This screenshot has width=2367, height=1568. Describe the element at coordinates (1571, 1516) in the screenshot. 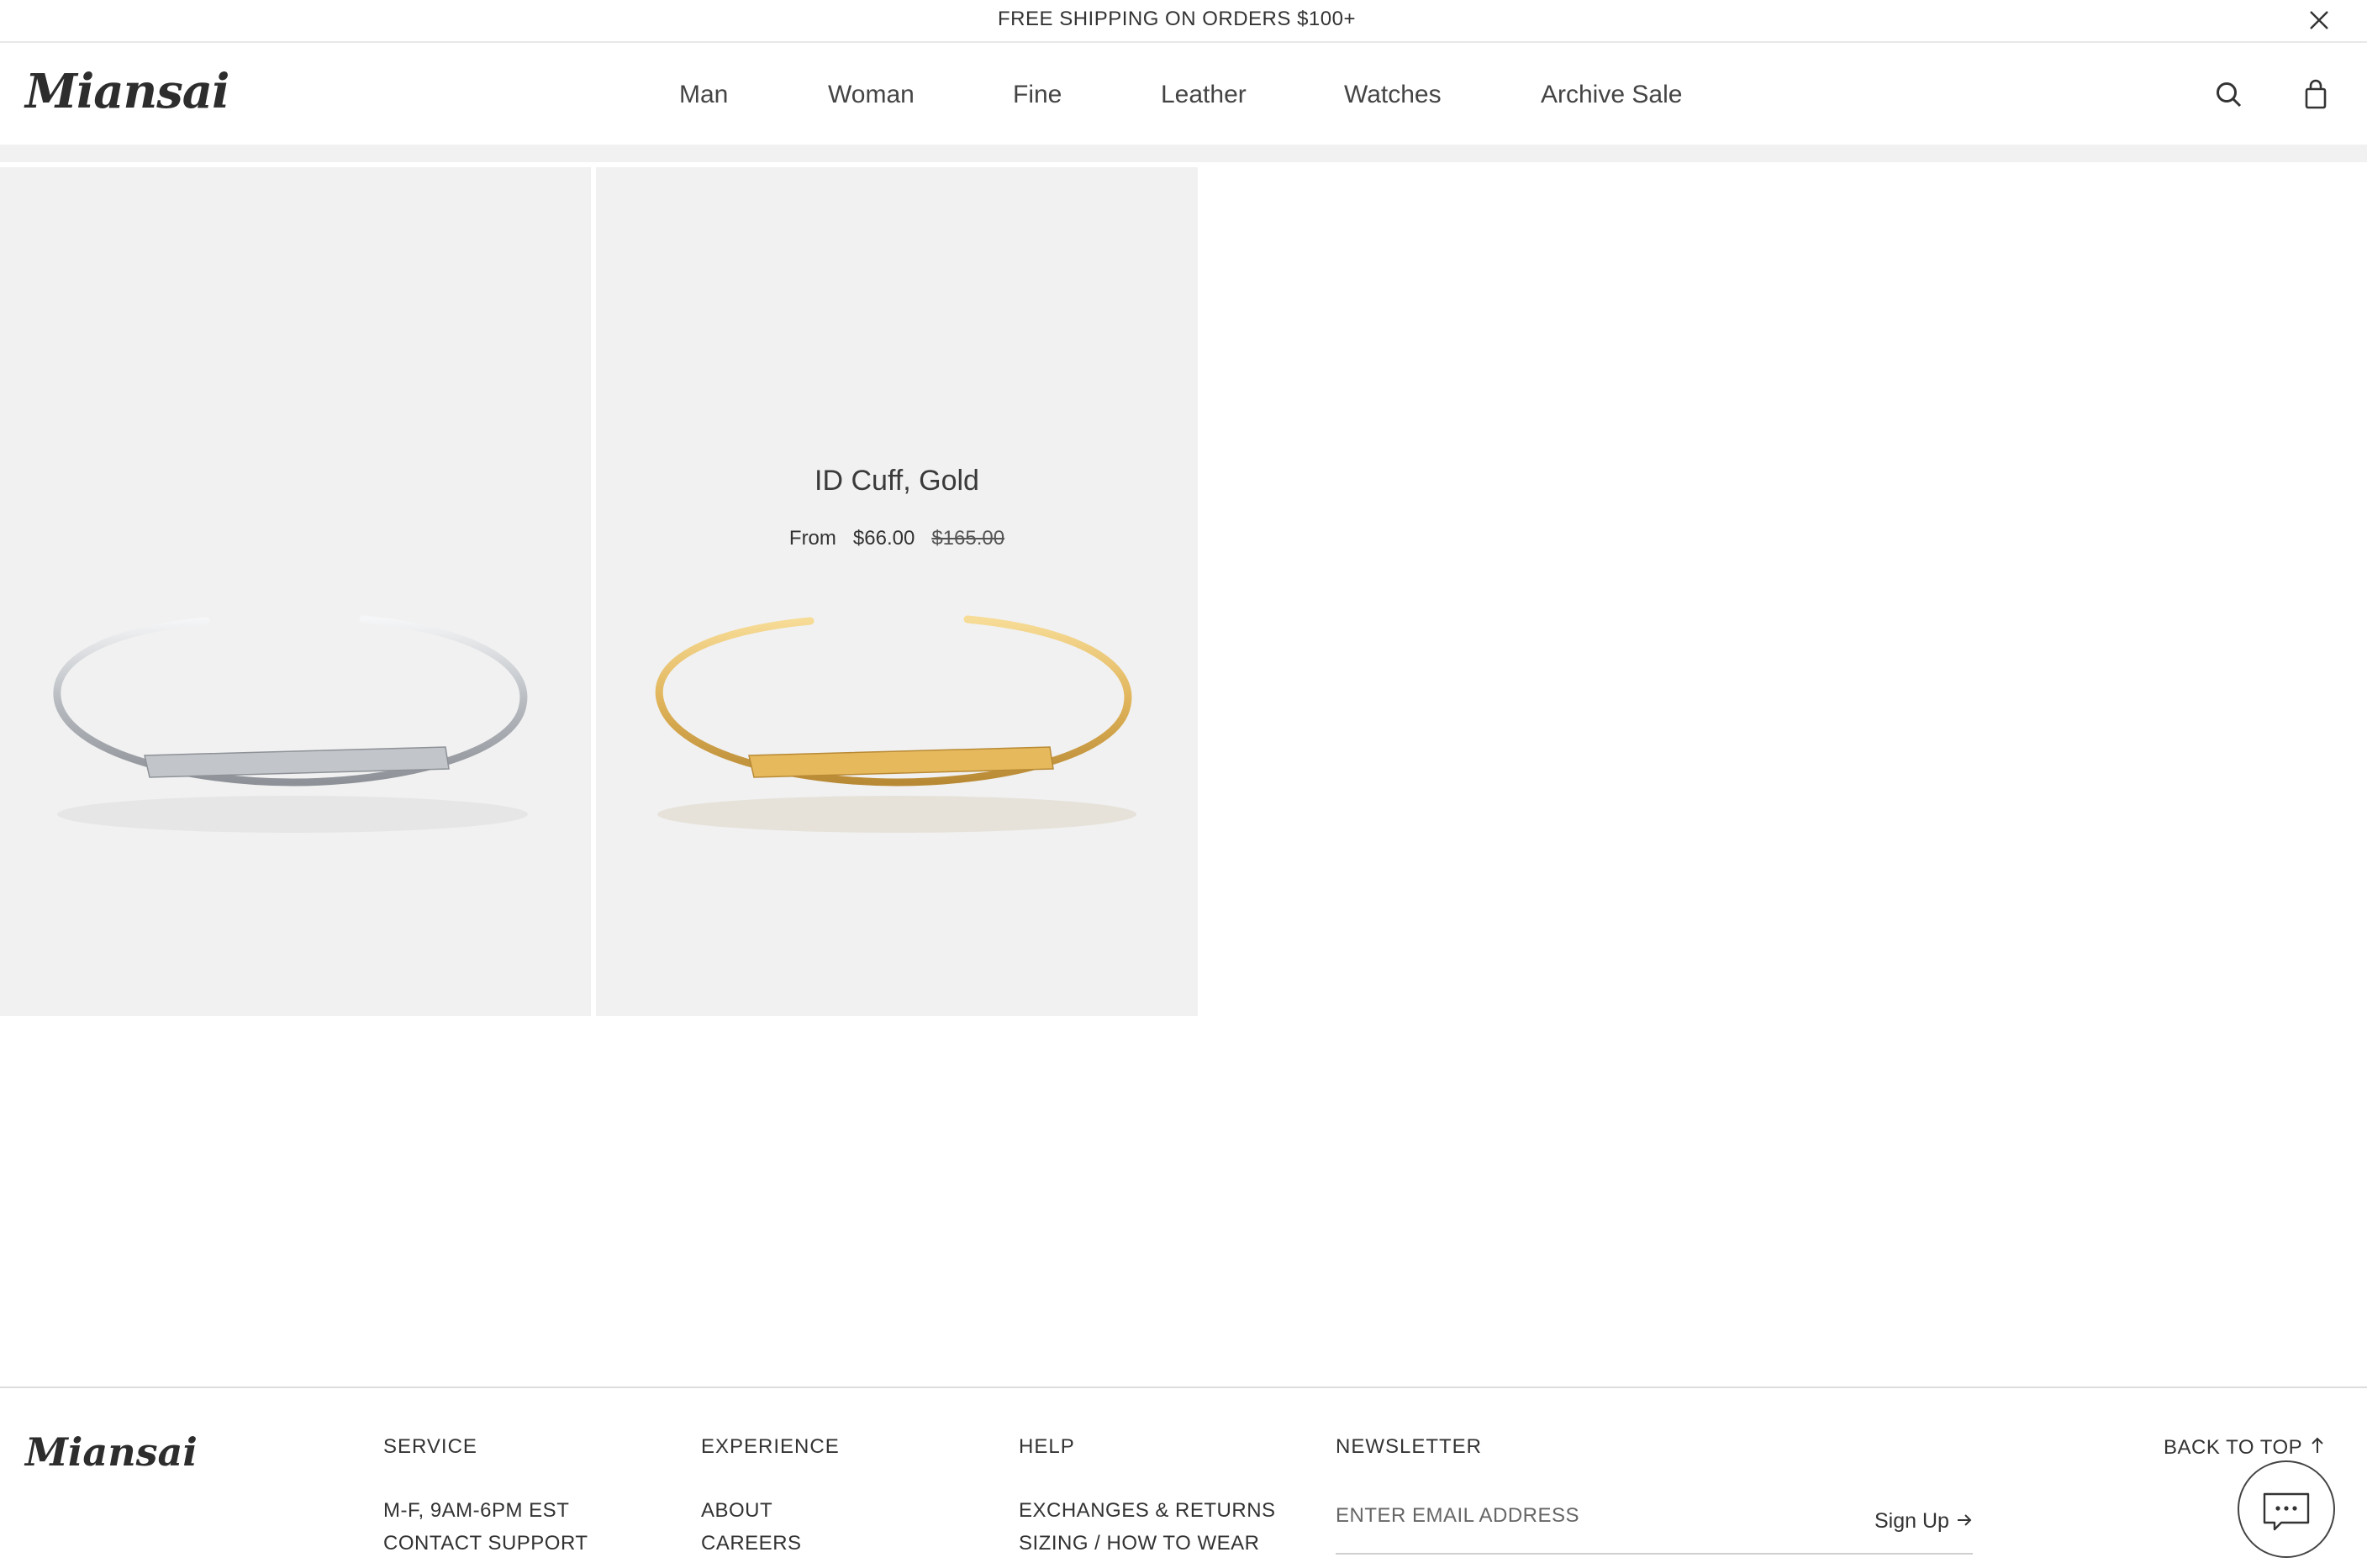

I see `newsletter-email-input` at that location.